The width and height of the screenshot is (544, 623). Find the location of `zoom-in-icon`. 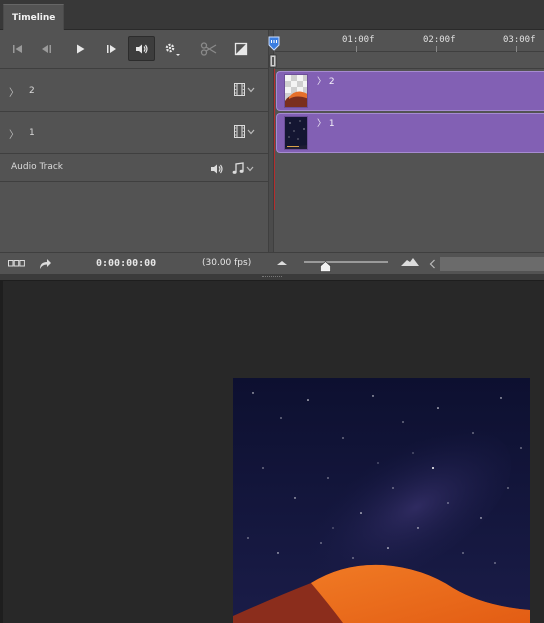

zoom-in-icon is located at coordinates (410, 262).